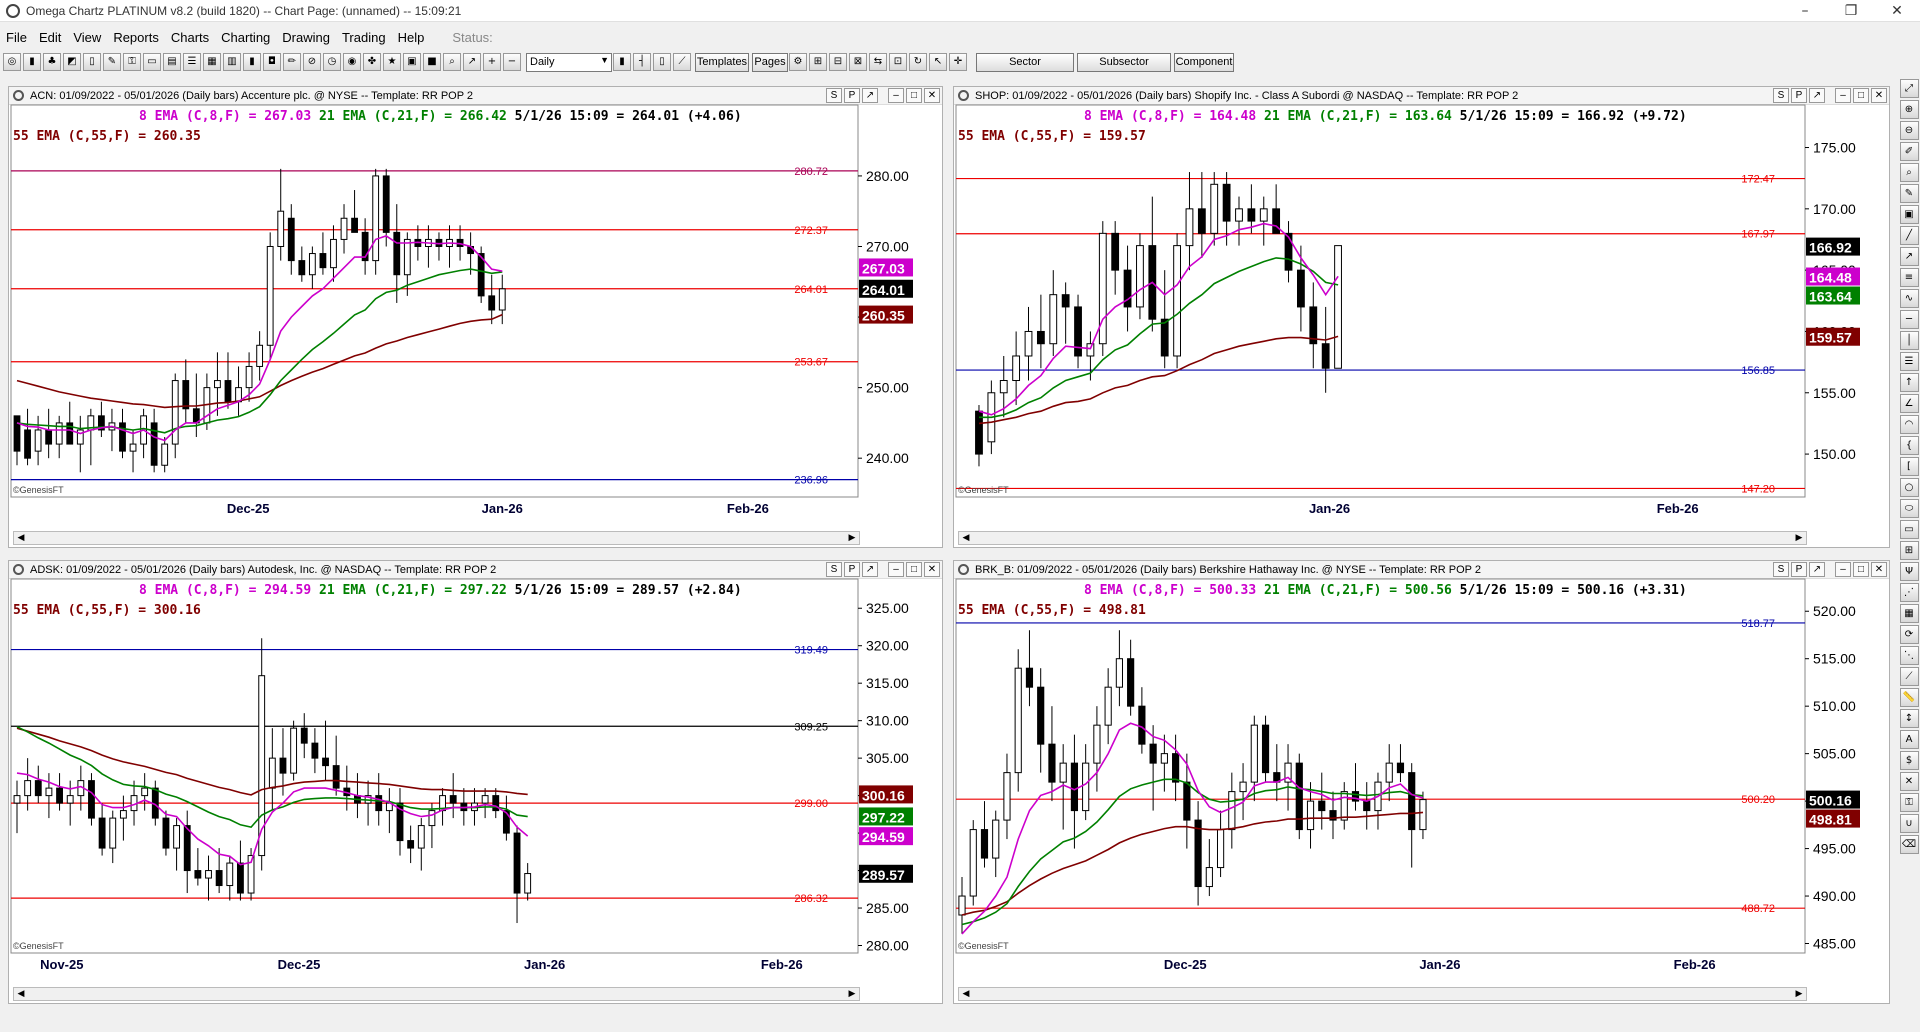  I want to click on close-button: ✕, so click(1897, 11).